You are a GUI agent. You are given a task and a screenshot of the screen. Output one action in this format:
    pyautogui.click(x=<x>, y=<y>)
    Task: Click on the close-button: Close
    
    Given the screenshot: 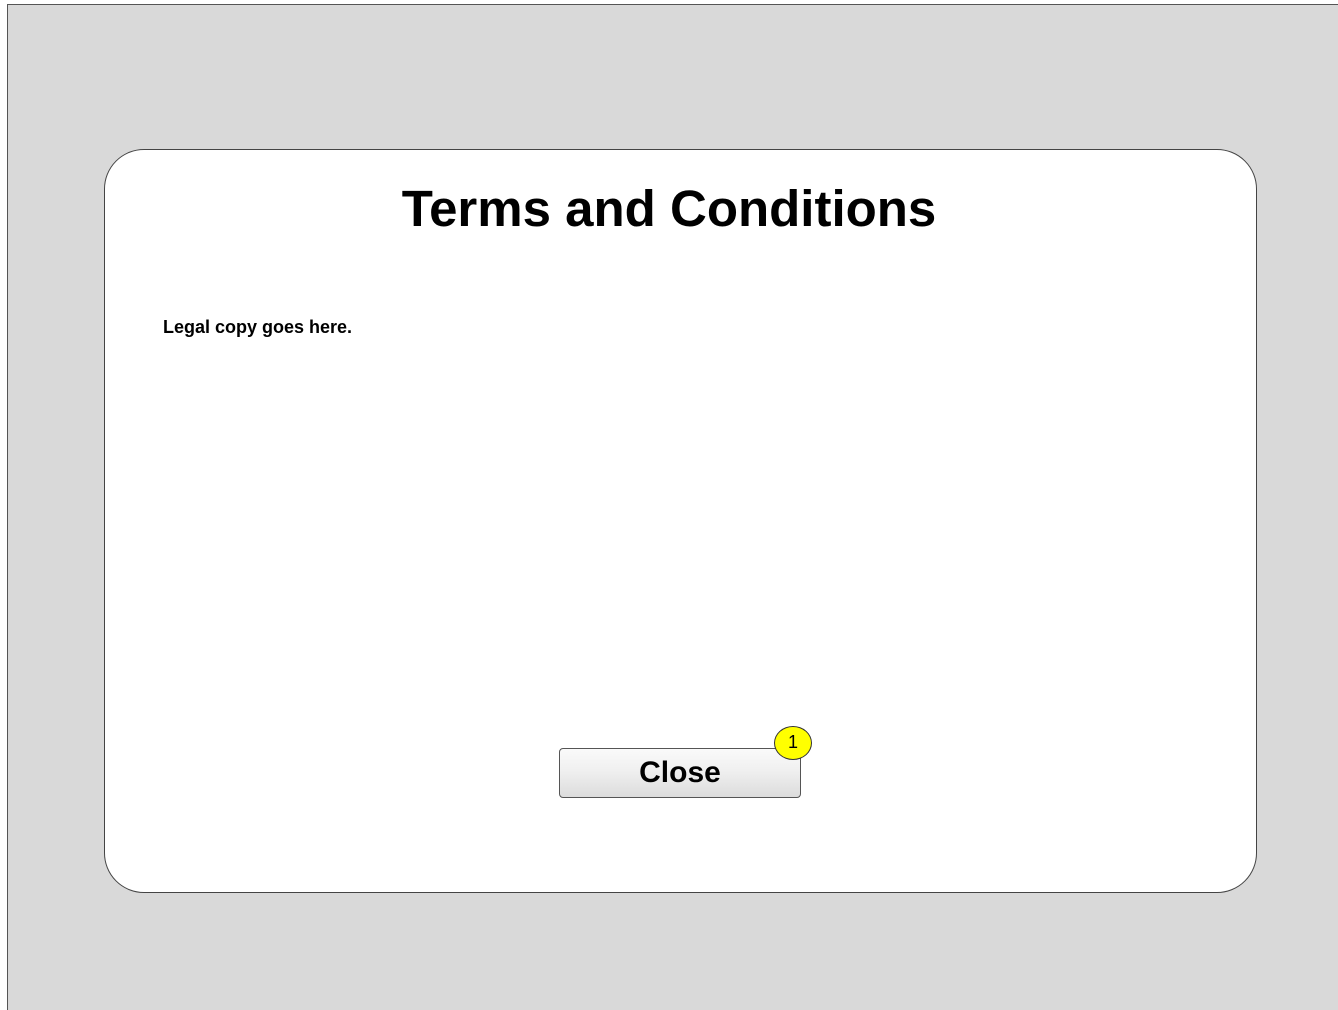 What is the action you would take?
    pyautogui.click(x=680, y=773)
    